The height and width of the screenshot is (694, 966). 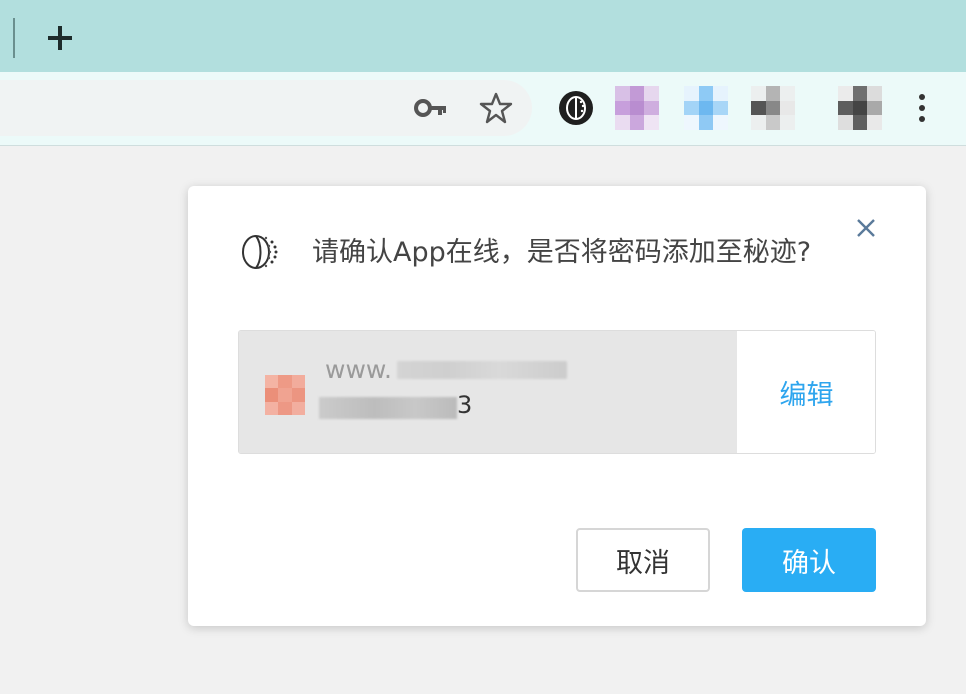 What do you see at coordinates (809, 560) in the screenshot?
I see `confirm-button: 确认` at bounding box center [809, 560].